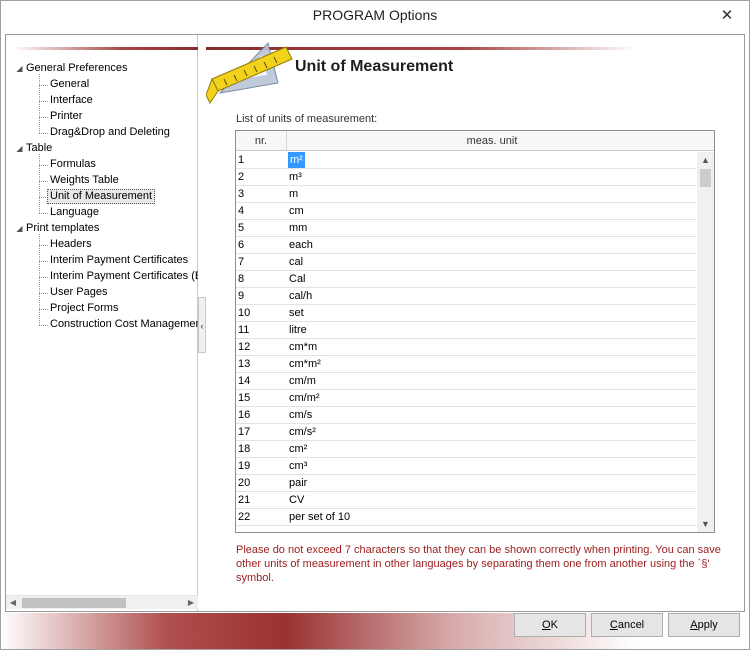  What do you see at coordinates (302, 347) in the screenshot?
I see `meas-unit-cell: cm*m` at bounding box center [302, 347].